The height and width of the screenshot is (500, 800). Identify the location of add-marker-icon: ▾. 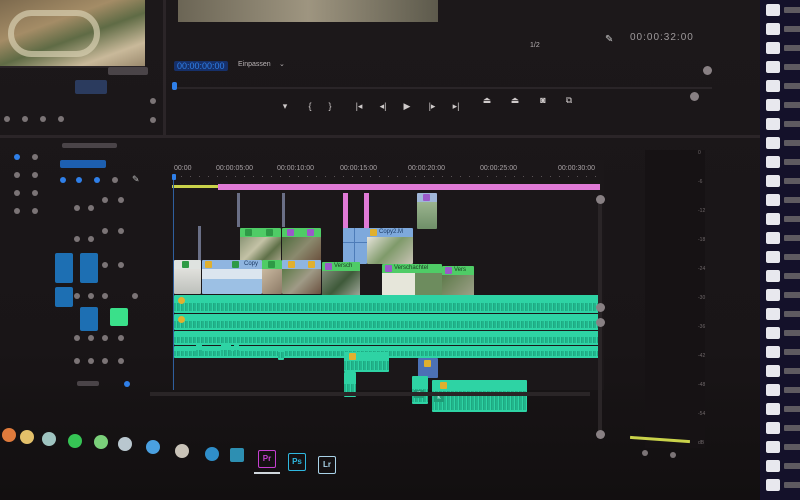
(285, 106).